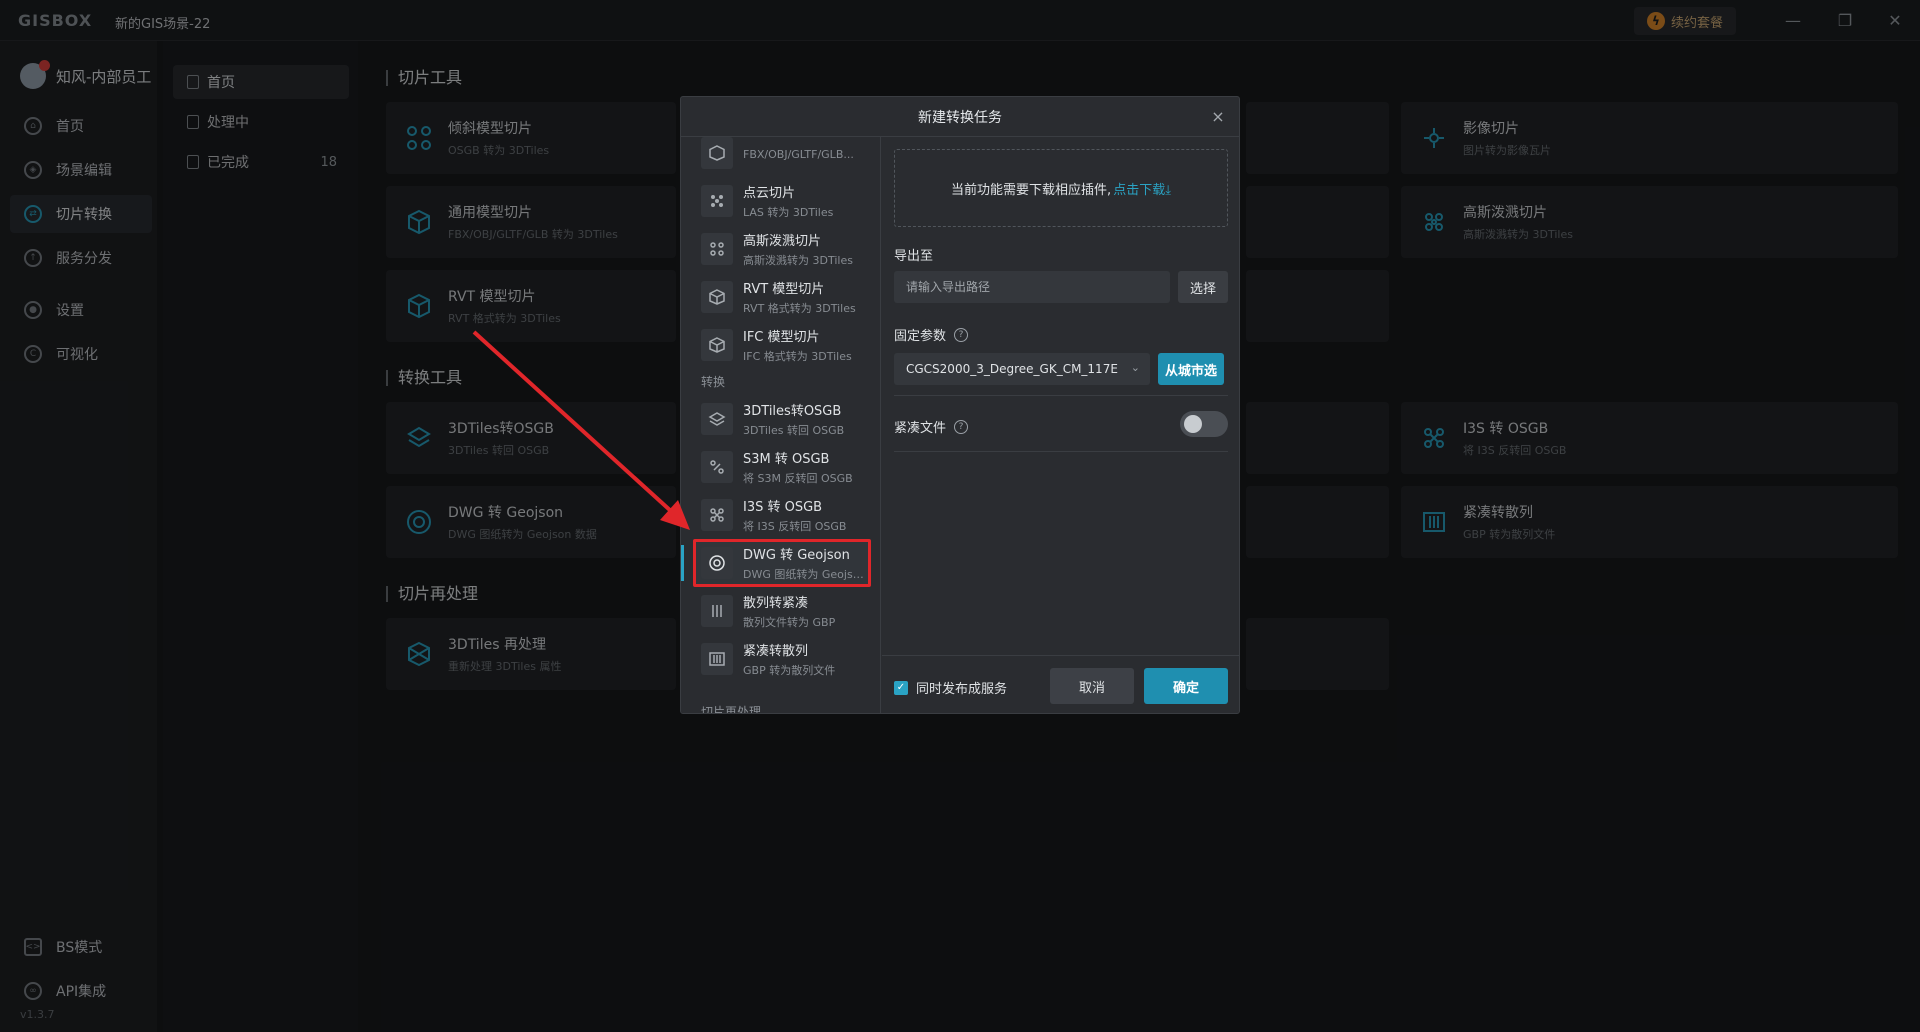 The image size is (1920, 1032). I want to click on item-subtitle: 将 I3S 反转回 OSGB, so click(795, 526).